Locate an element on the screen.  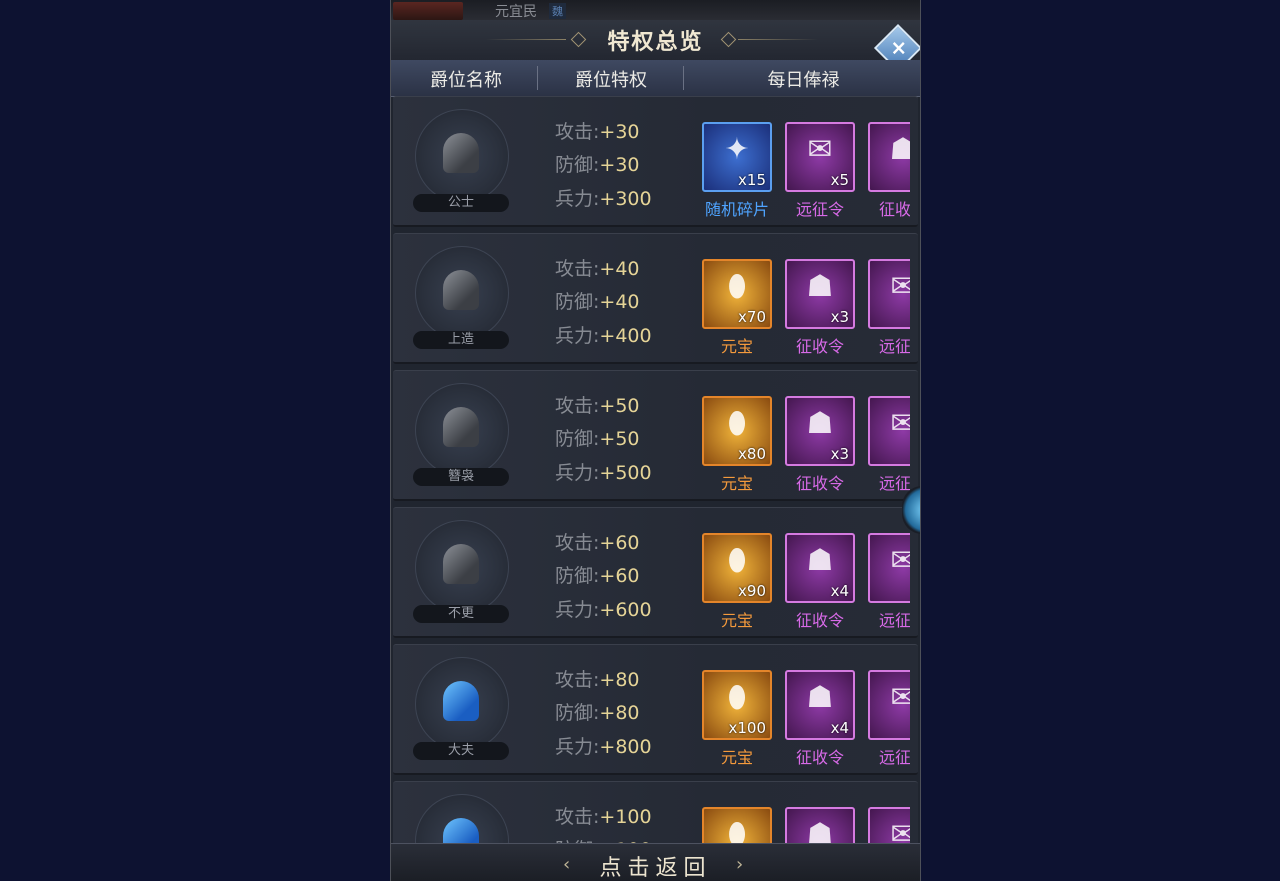
reward-item-slot: ⬮ x80 is located at coordinates (737, 431).